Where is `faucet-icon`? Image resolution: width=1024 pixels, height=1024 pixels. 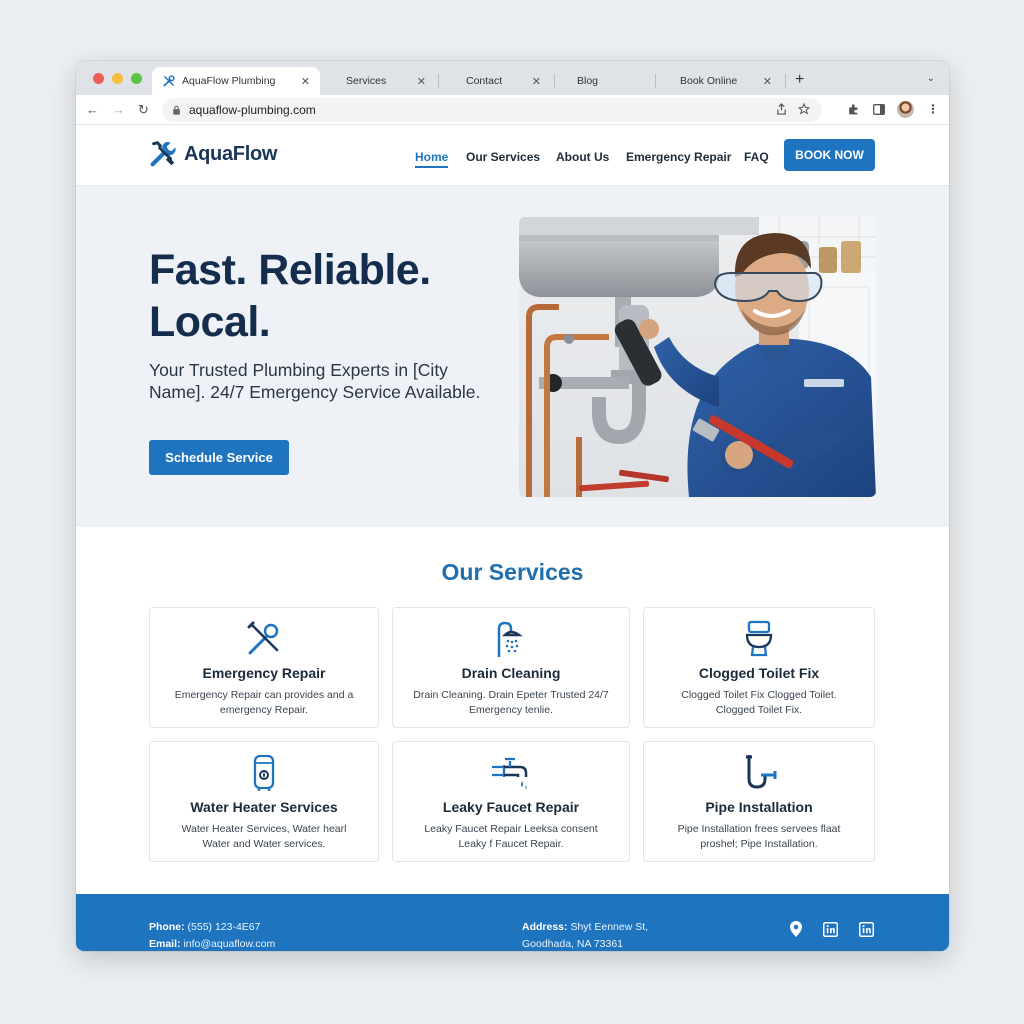 faucet-icon is located at coordinates (510, 773).